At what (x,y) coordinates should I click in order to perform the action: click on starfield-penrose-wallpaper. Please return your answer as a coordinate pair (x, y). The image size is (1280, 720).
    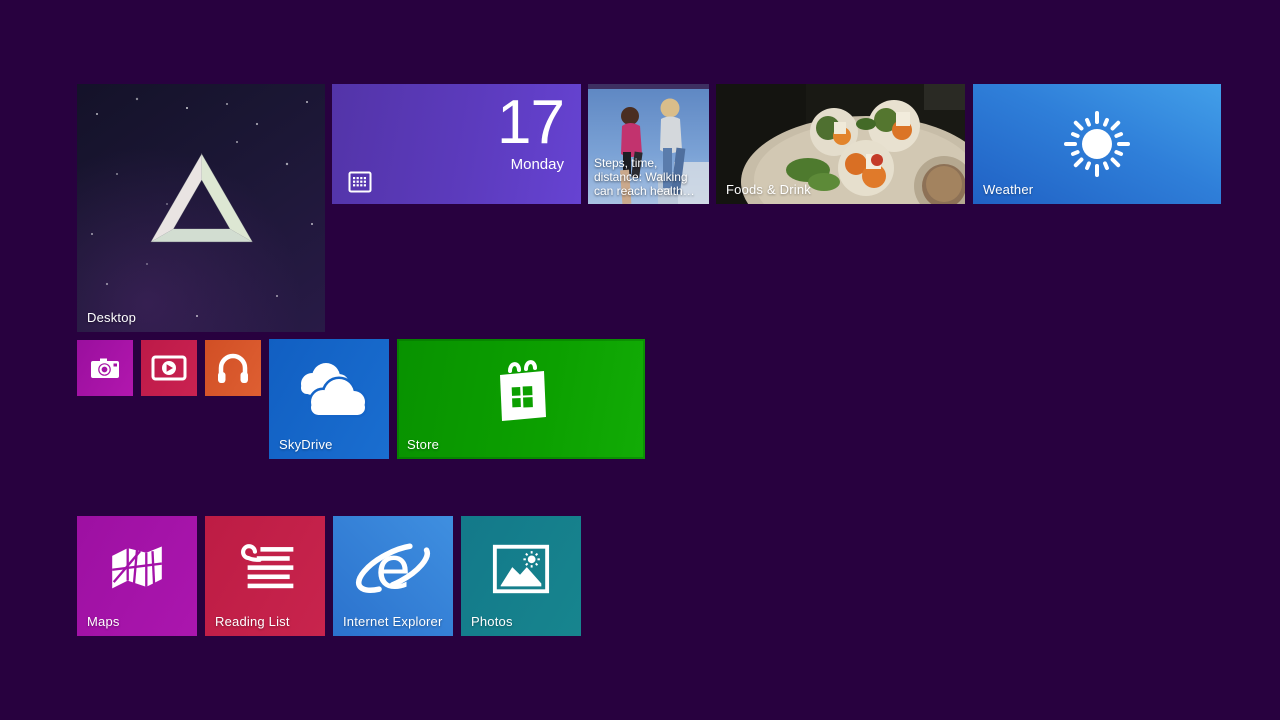
    Looking at the image, I should click on (202, 207).